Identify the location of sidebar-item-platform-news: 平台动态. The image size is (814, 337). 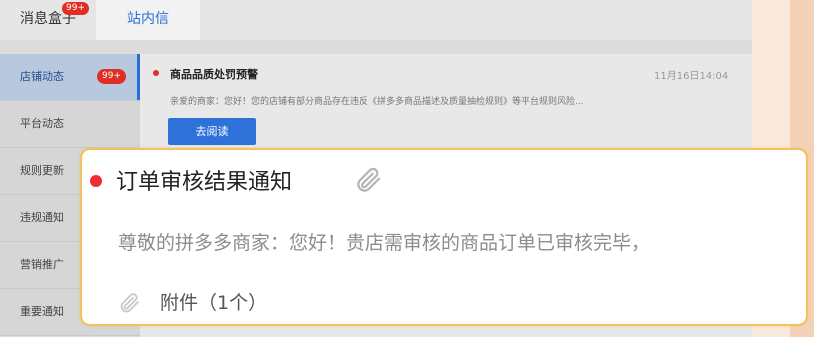
(70, 124).